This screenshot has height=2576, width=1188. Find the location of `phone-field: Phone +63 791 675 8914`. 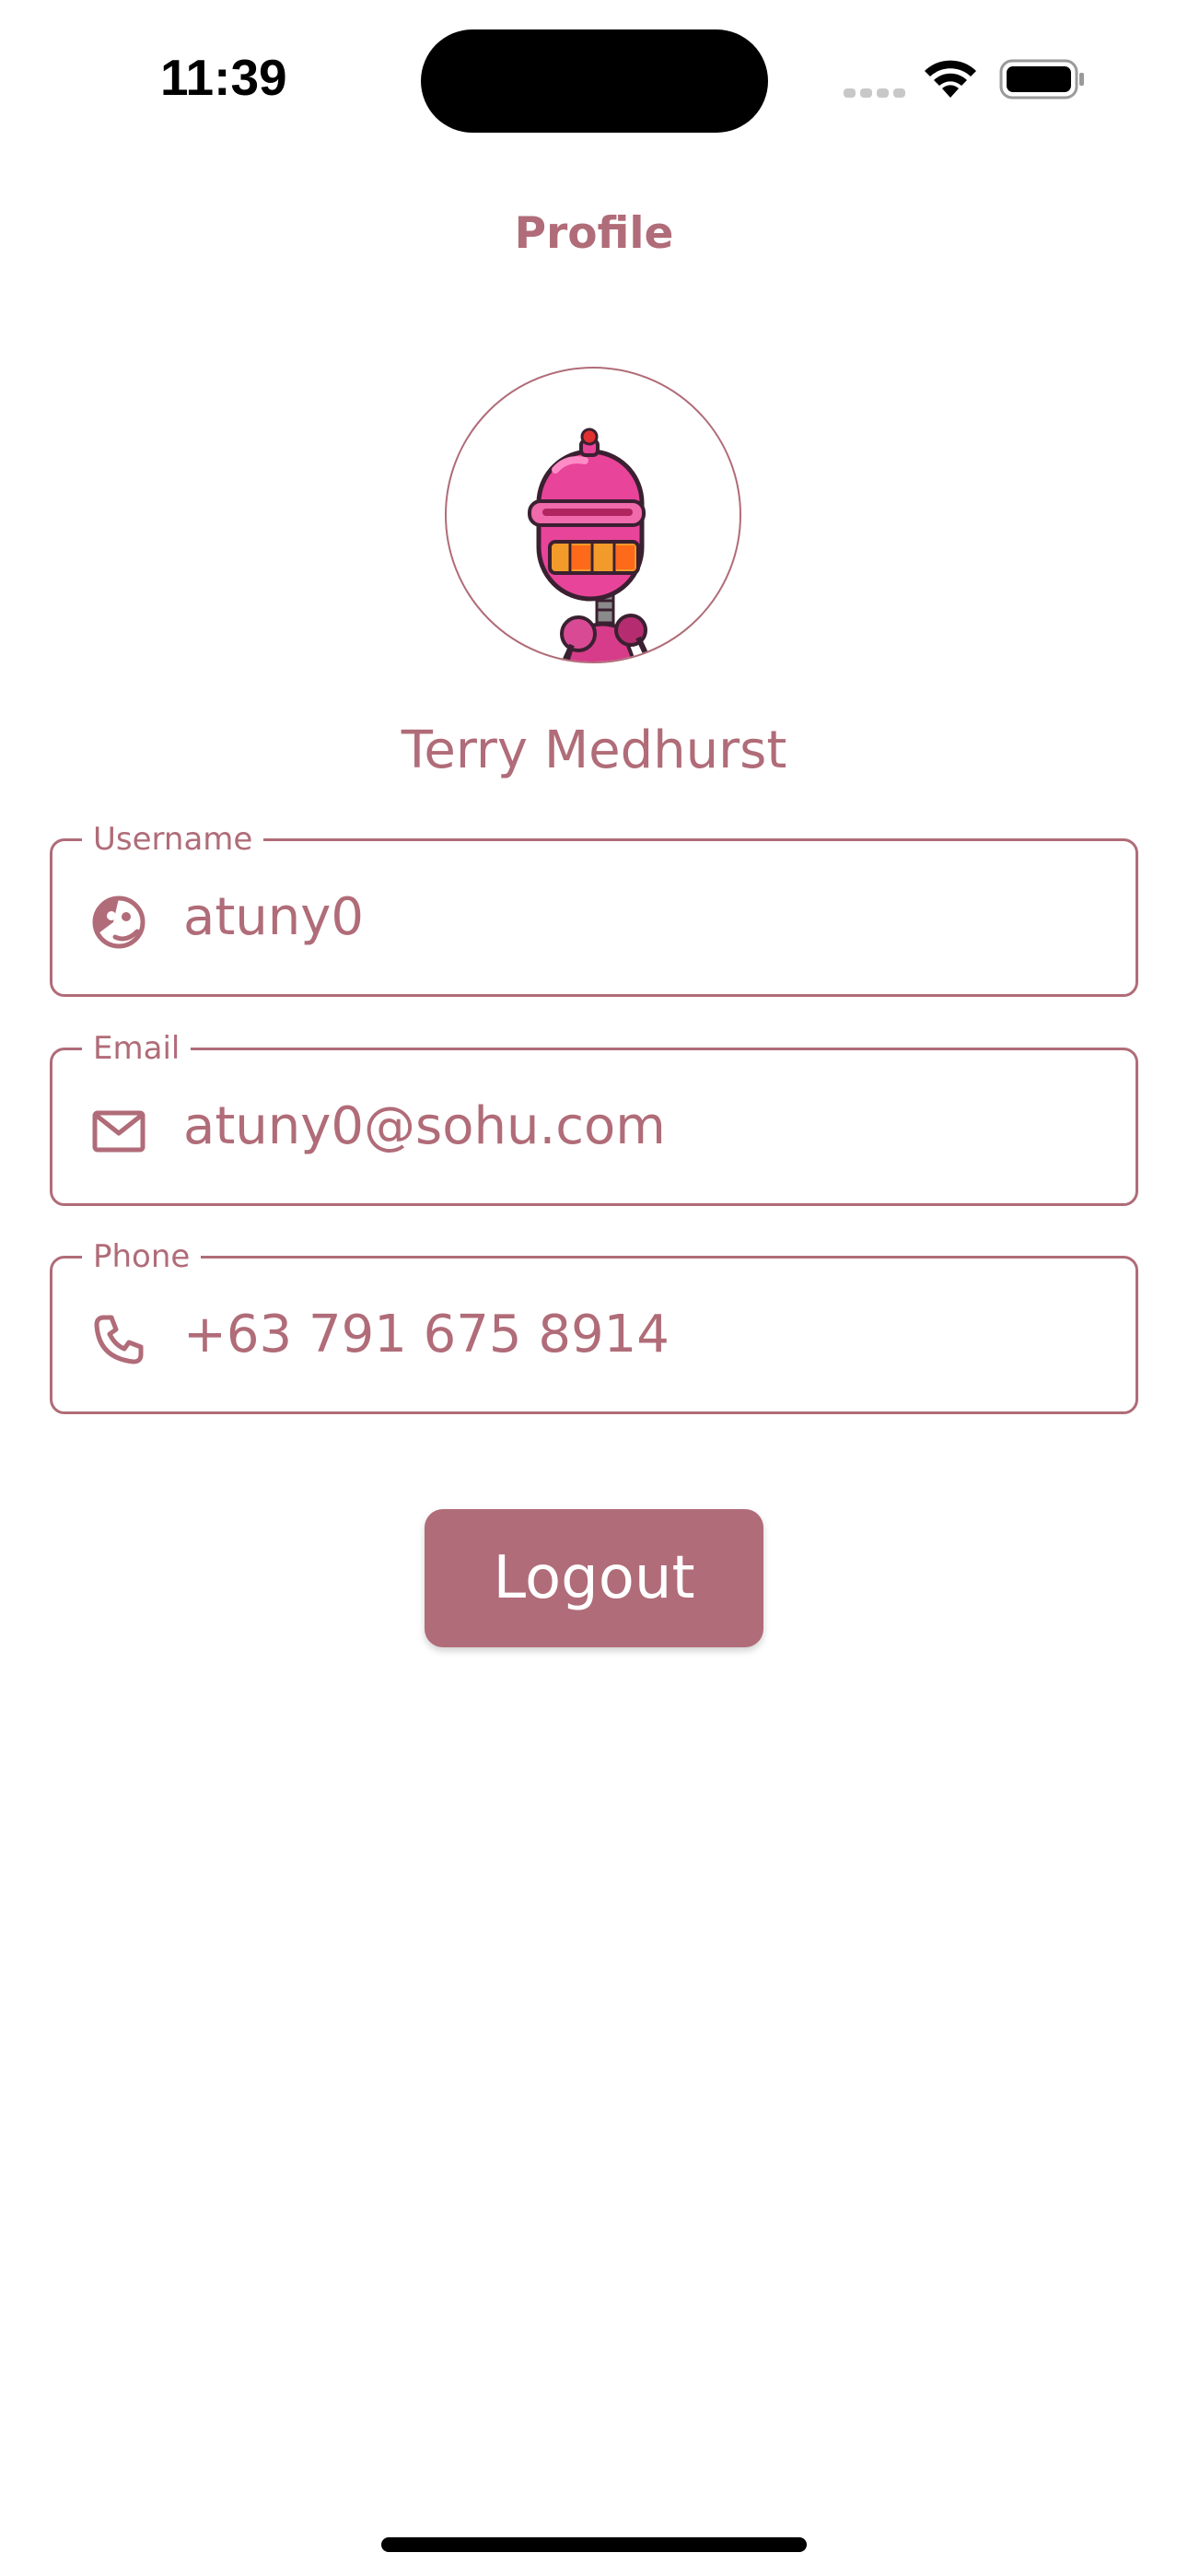

phone-field: Phone +63 791 675 8914 is located at coordinates (594, 1326).